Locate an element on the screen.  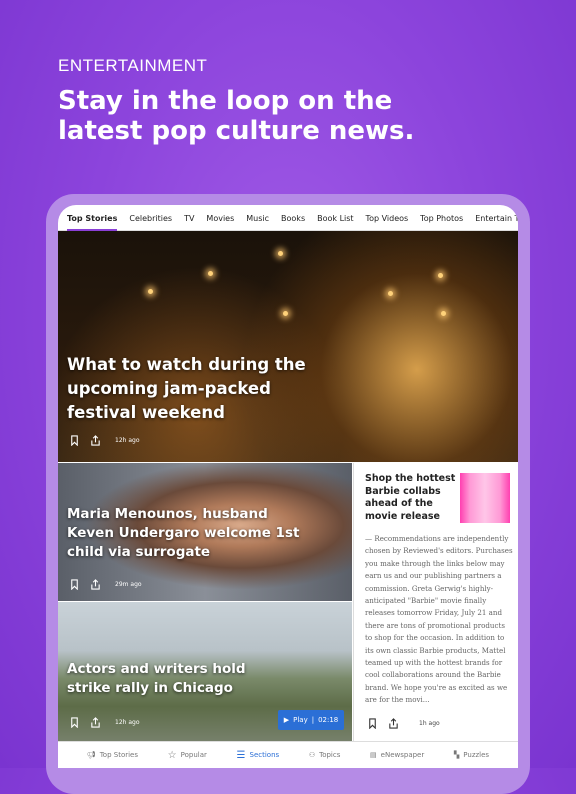
play-label: Play is located at coordinates (300, 720).